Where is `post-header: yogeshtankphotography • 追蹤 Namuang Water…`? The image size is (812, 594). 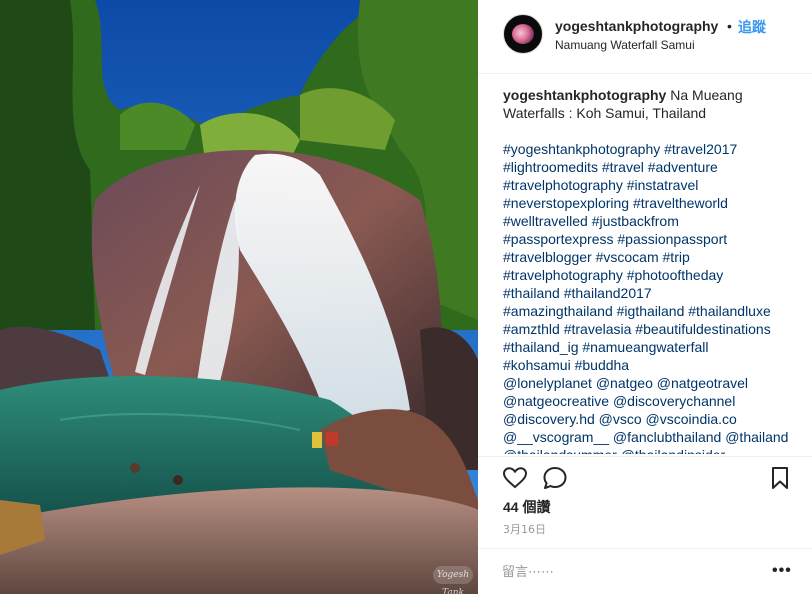 post-header: yogeshtankphotography • 追蹤 Namuang Water… is located at coordinates (645, 37).